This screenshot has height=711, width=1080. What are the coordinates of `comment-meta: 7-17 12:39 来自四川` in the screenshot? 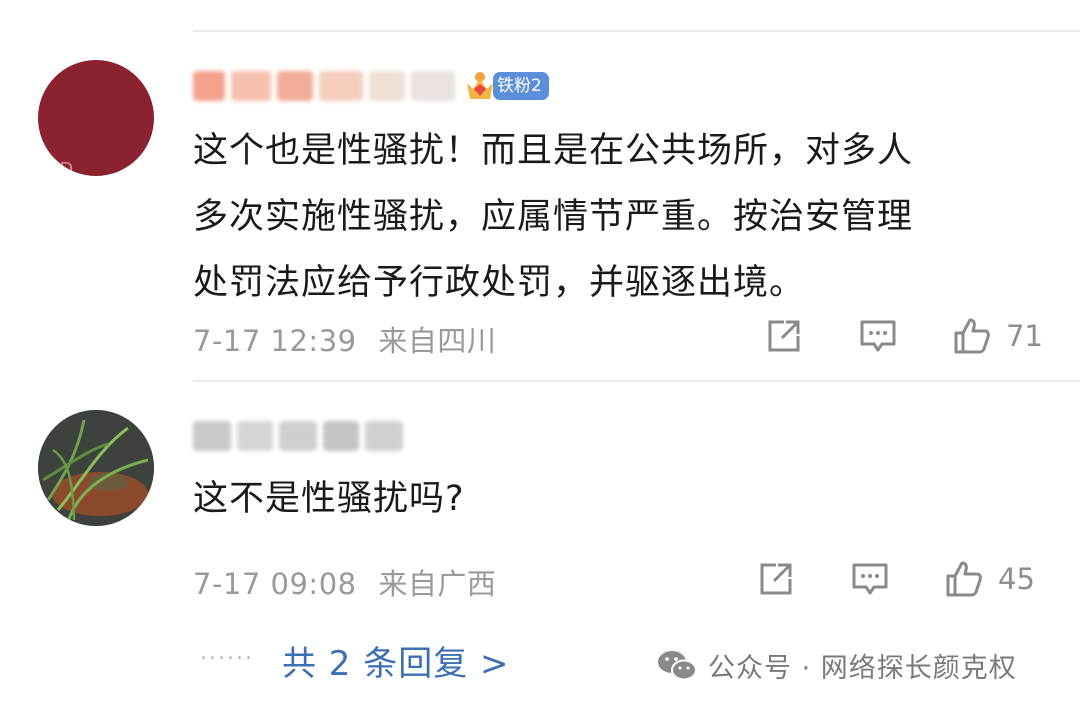 It's located at (344, 339).